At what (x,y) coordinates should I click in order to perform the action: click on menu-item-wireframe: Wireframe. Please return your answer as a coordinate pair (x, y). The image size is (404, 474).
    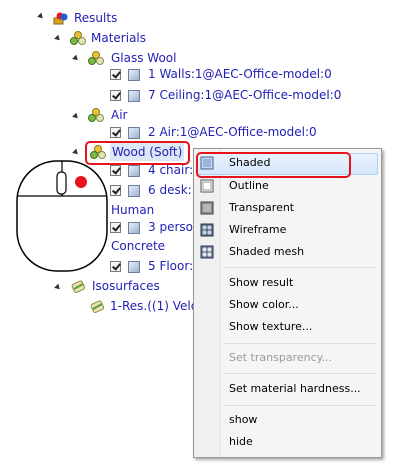
    Looking at the image, I should click on (287, 230).